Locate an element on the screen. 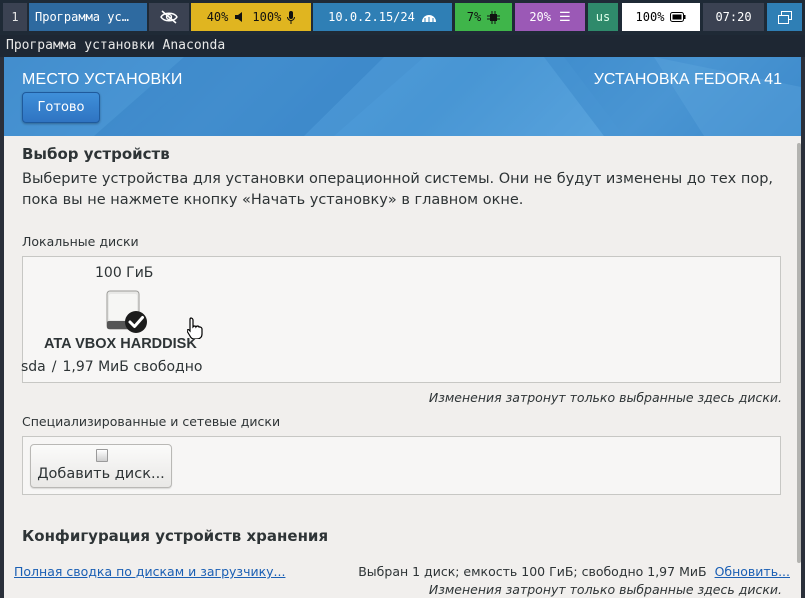 This screenshot has width=805, height=598. done-button: Готово is located at coordinates (61, 107).